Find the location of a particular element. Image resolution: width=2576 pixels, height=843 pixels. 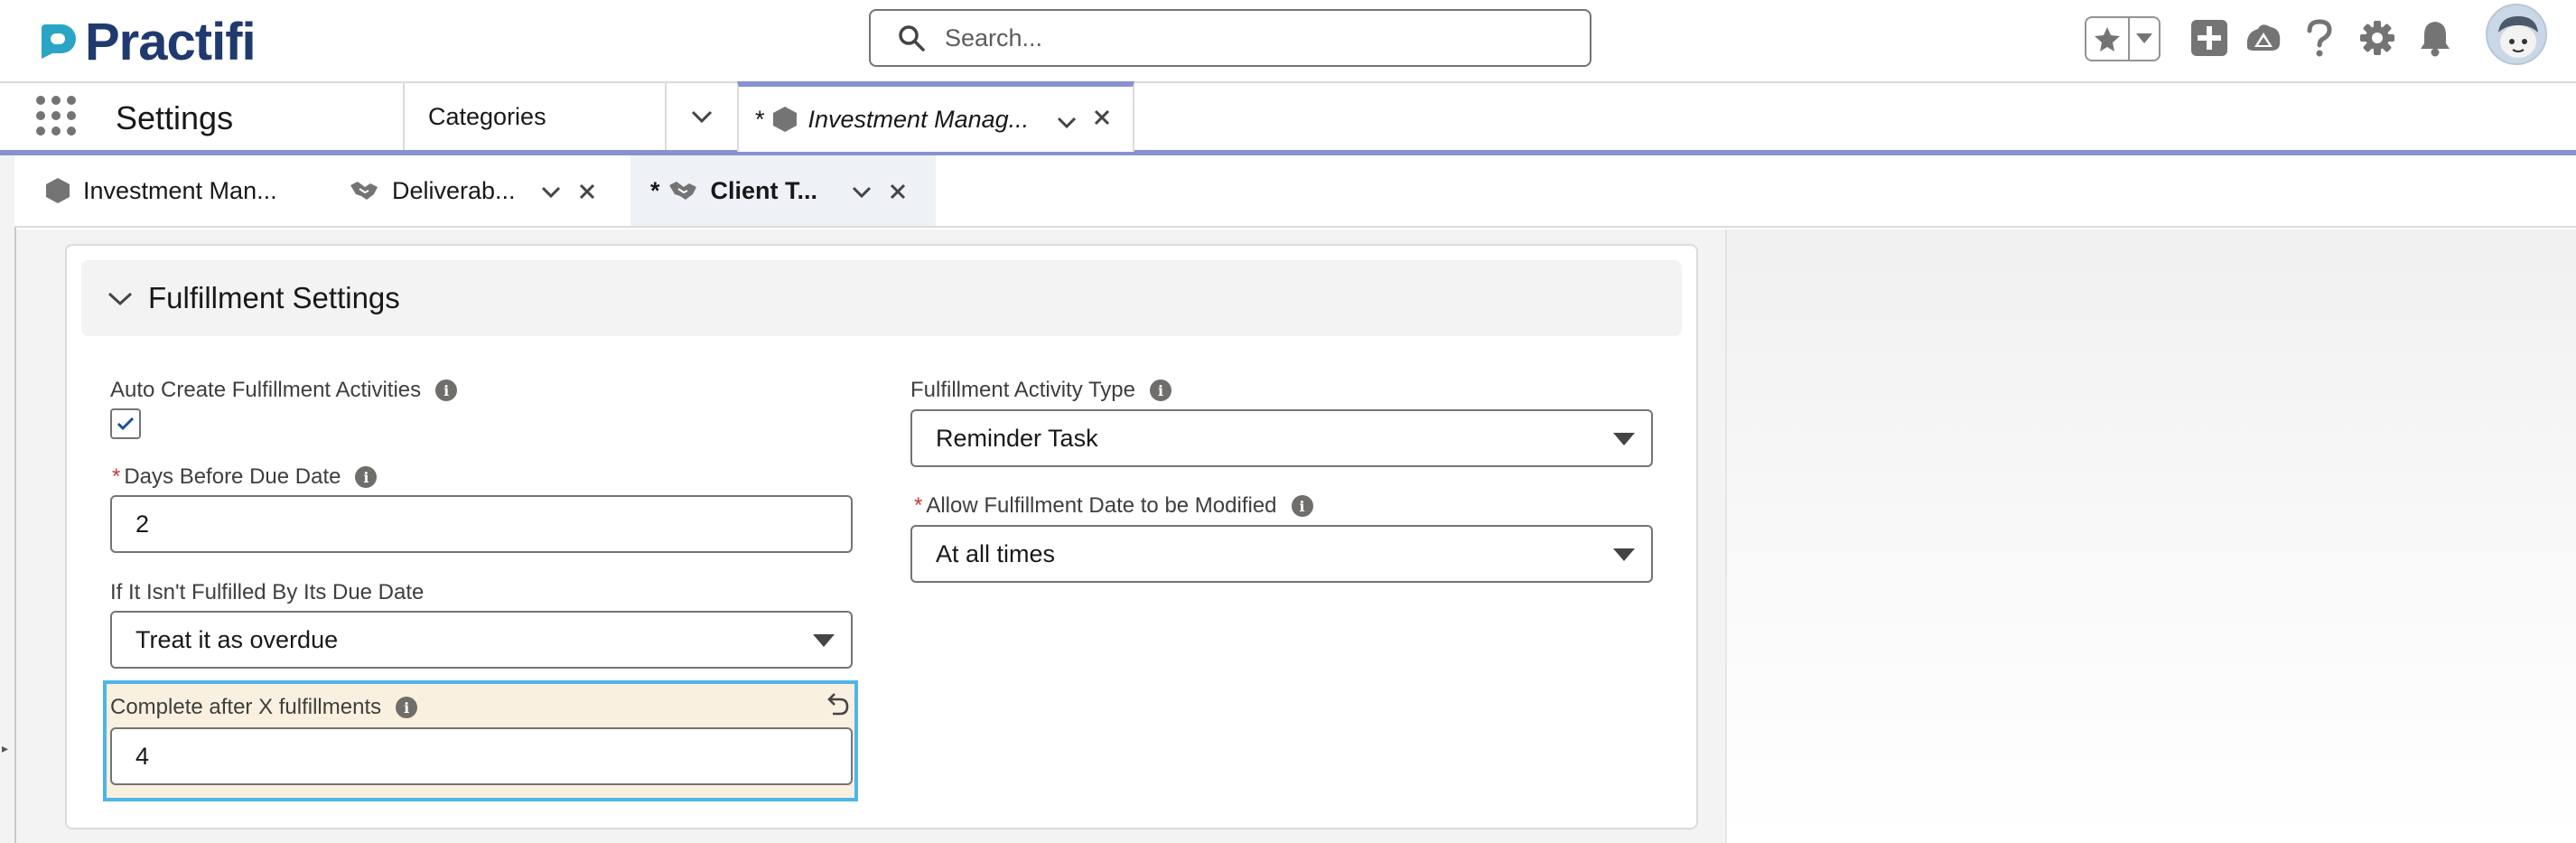

not-fulfilled-select: Treat it as overdue is located at coordinates (482, 640).